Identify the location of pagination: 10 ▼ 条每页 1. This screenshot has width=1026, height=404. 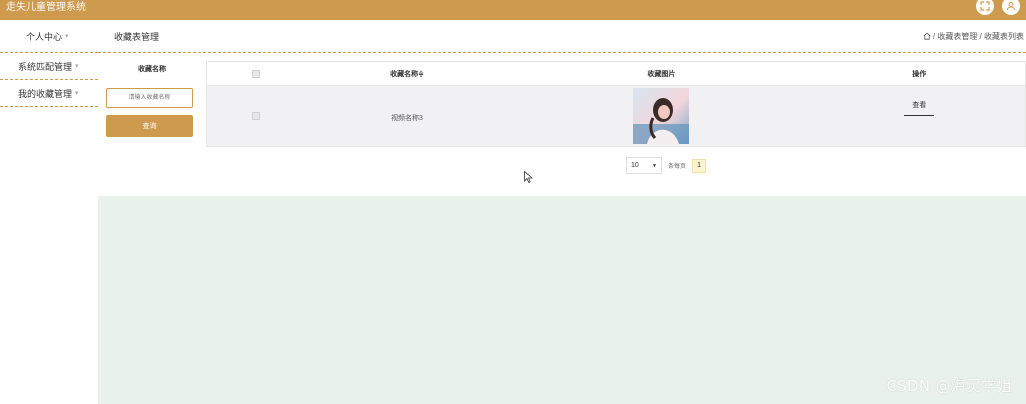
(666, 165).